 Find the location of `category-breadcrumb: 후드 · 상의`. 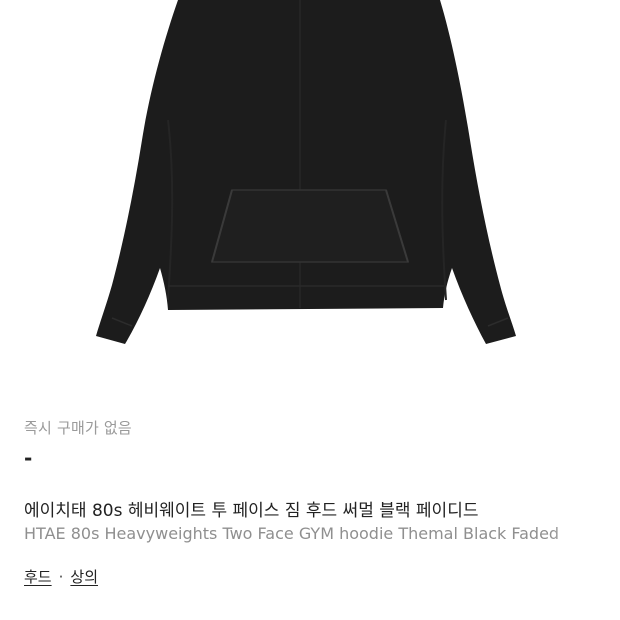

category-breadcrumb: 후드 · 상의 is located at coordinates (61, 576).